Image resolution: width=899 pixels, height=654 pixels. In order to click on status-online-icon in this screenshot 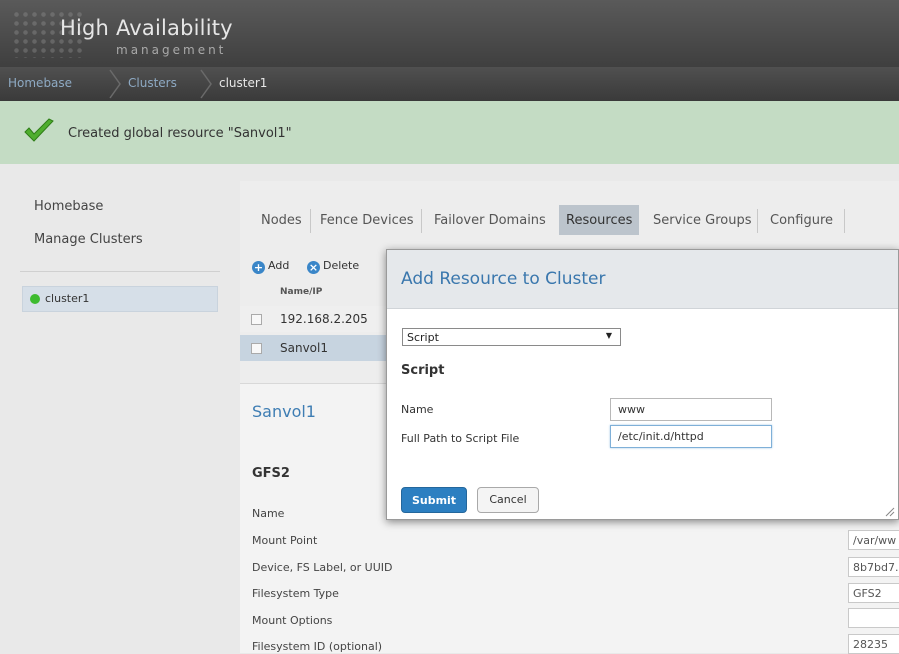, I will do `click(35, 299)`.